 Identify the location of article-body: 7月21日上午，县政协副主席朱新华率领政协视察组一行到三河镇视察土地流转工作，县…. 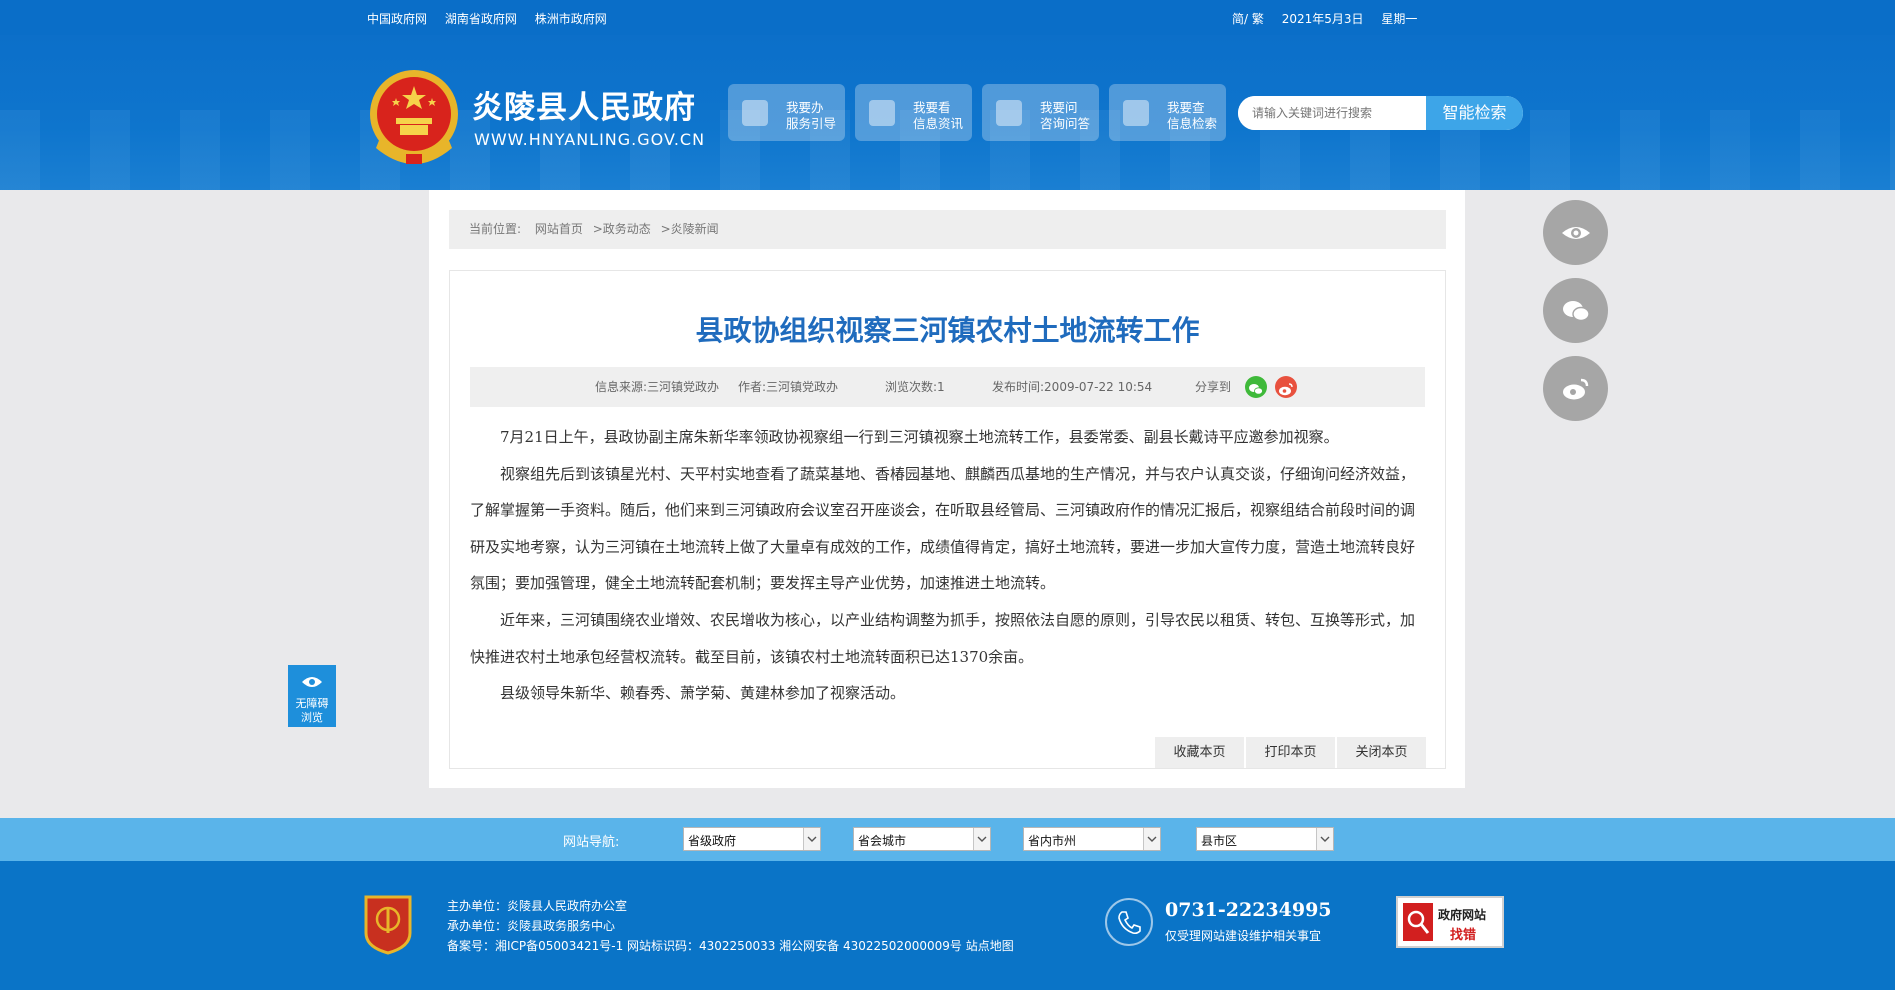
(947, 565).